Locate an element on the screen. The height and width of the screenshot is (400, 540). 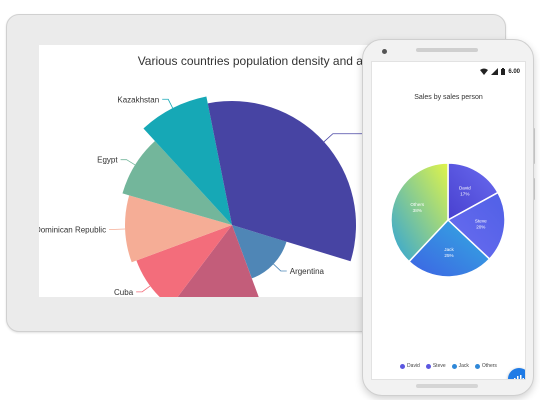
phone-home-bar is located at coordinates (447, 386).